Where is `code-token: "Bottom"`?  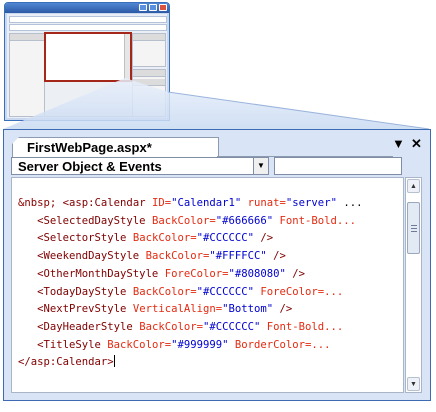 code-token: "Bottom" is located at coordinates (251, 309).